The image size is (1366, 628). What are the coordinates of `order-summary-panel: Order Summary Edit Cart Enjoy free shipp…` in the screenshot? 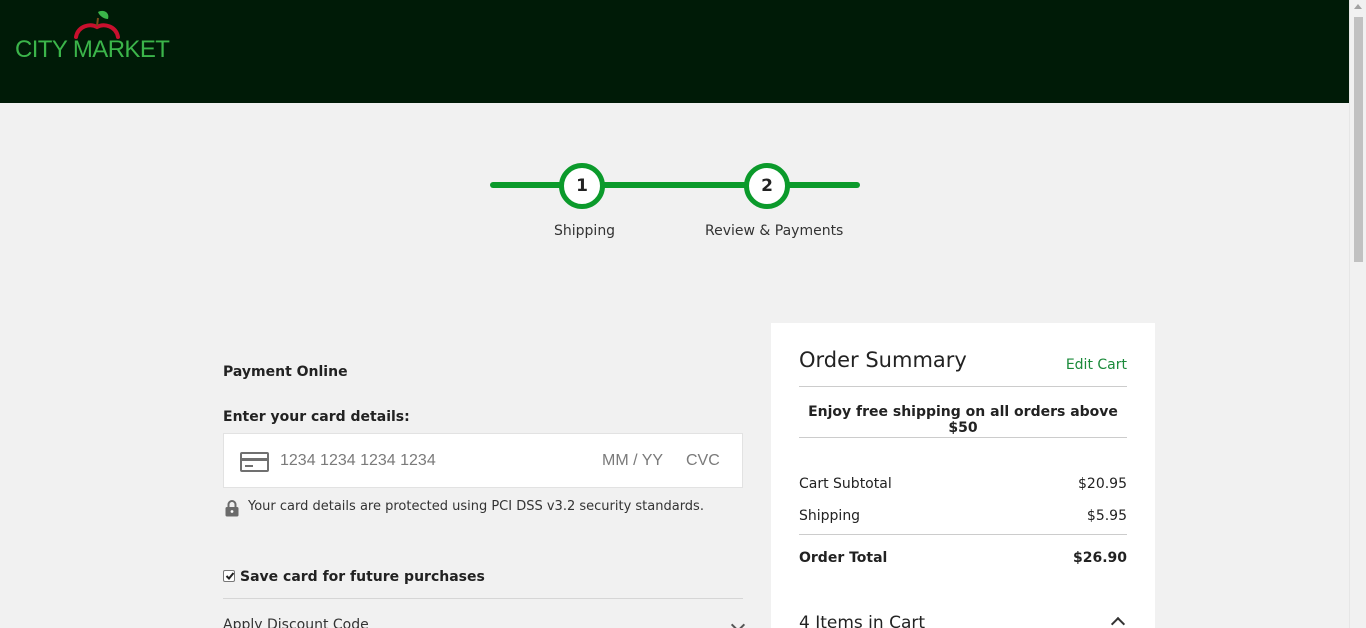 It's located at (963, 475).